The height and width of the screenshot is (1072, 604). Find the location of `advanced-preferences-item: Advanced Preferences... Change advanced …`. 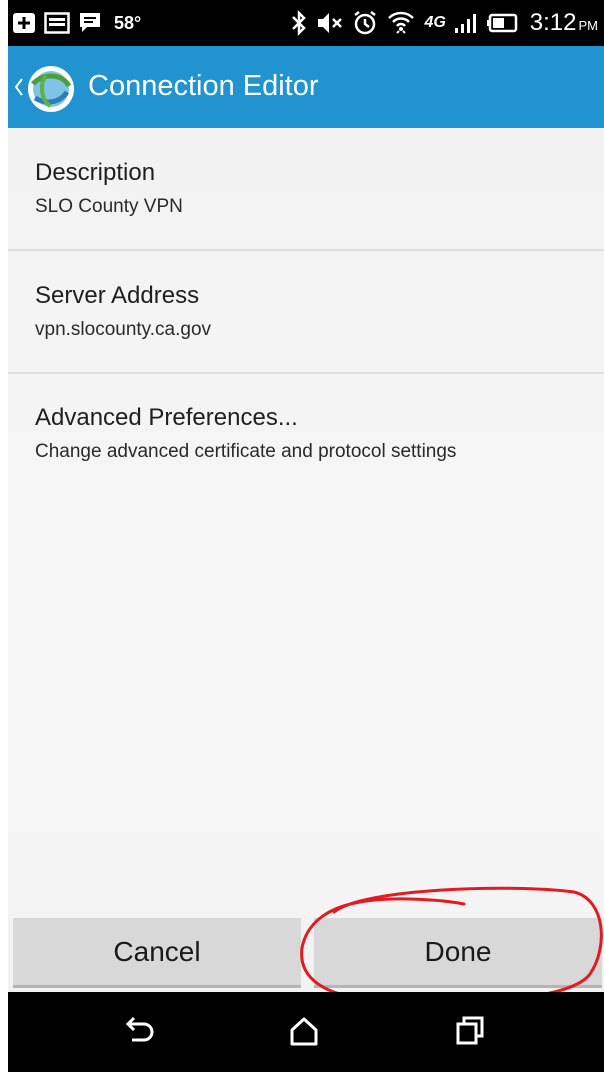

advanced-preferences-item: Advanced Preferences... Change advanced … is located at coordinates (306, 434).